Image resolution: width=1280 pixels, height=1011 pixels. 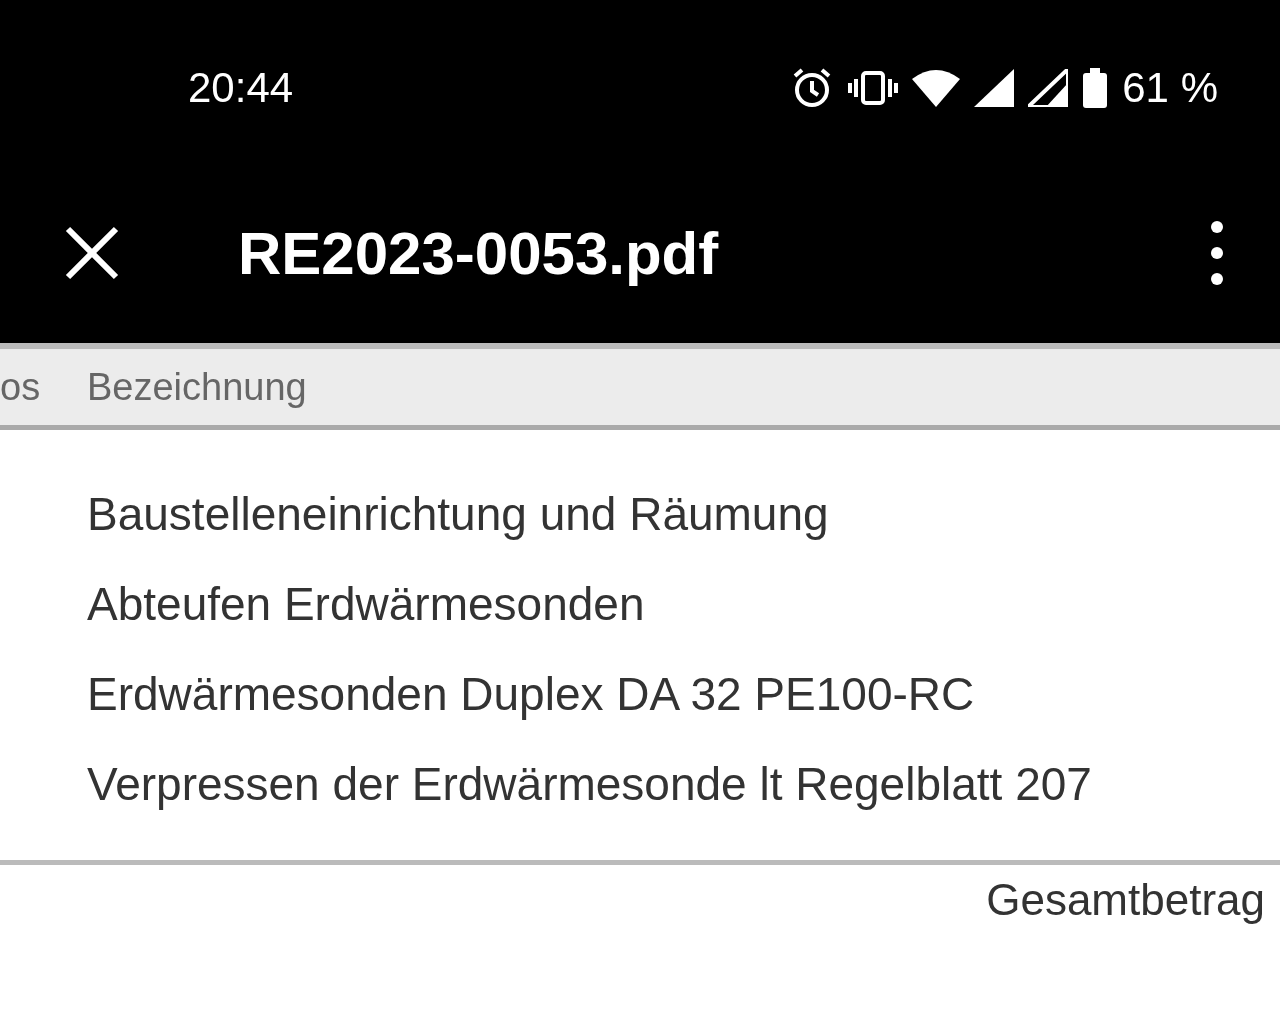 What do you see at coordinates (1170, 87) in the screenshot?
I see `battery-percent: 61 %` at bounding box center [1170, 87].